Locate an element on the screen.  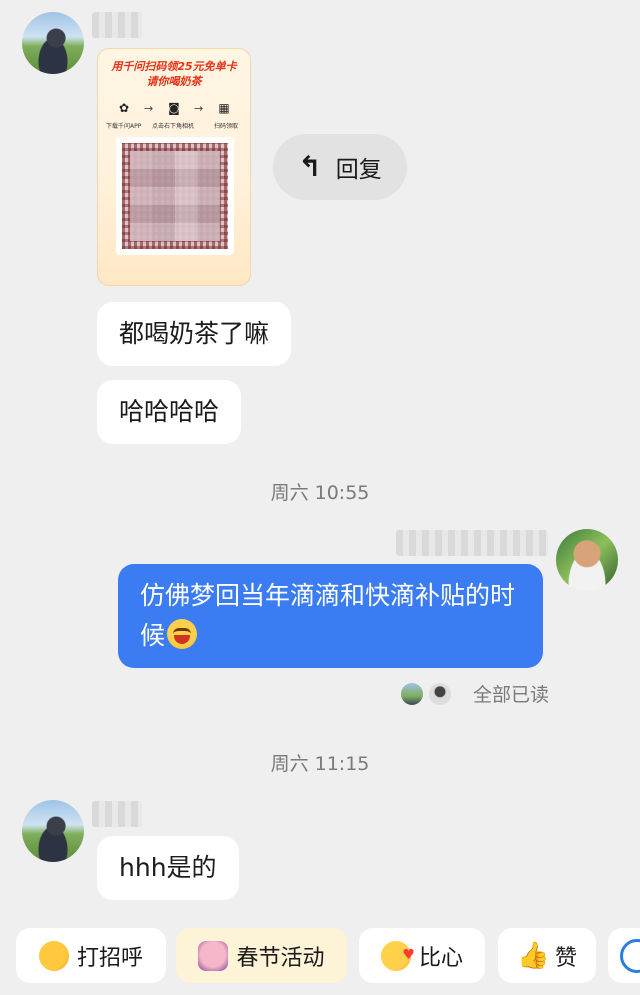
qr-step-label: 扫码领取 is located at coordinates (226, 126).